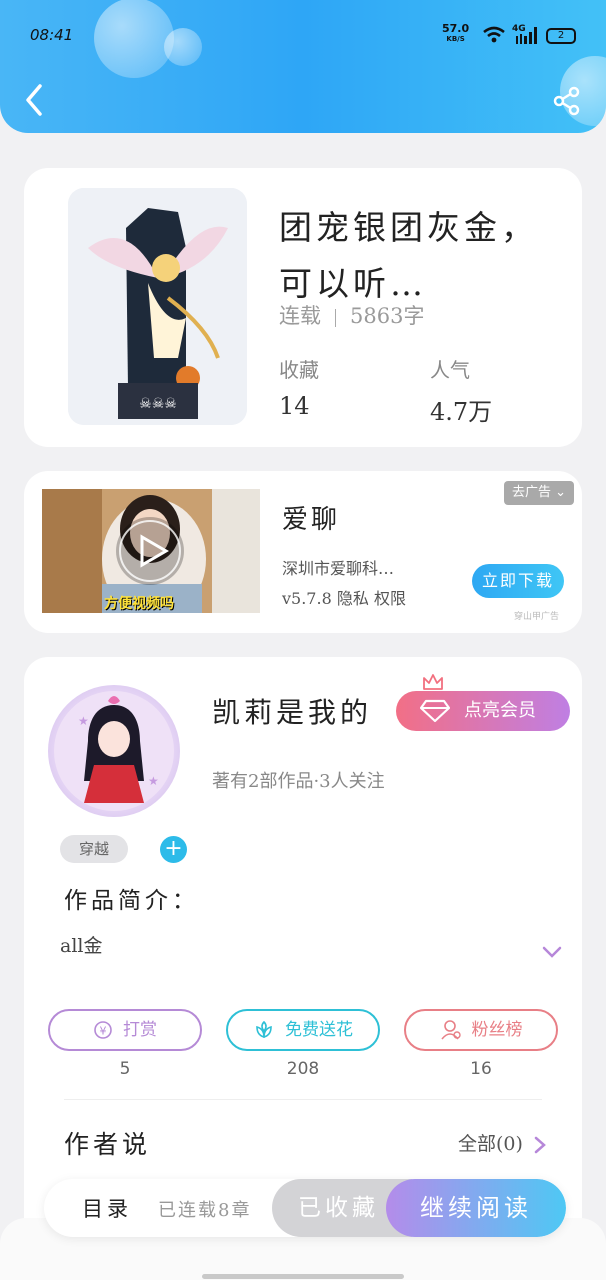 The image size is (606, 1280). I want to click on yen-icon: ¥, so click(103, 1030).